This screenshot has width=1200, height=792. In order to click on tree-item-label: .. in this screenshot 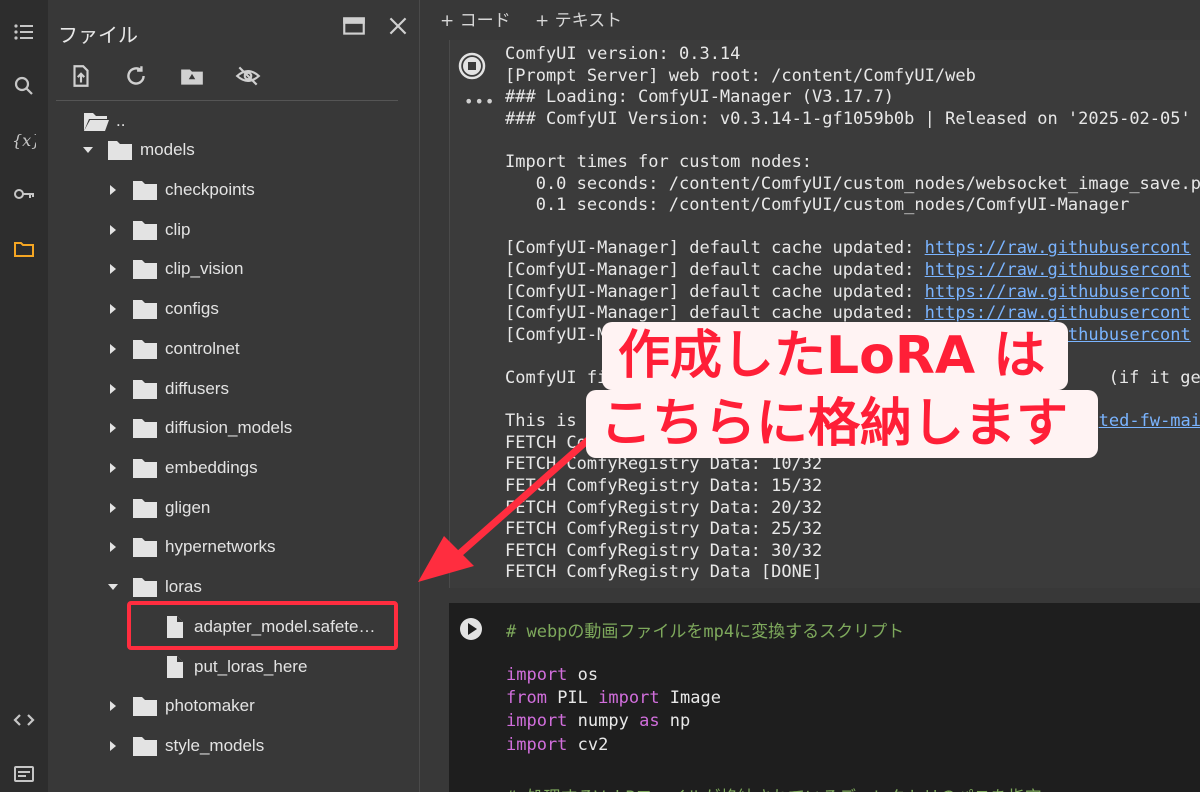, I will do `click(121, 120)`.